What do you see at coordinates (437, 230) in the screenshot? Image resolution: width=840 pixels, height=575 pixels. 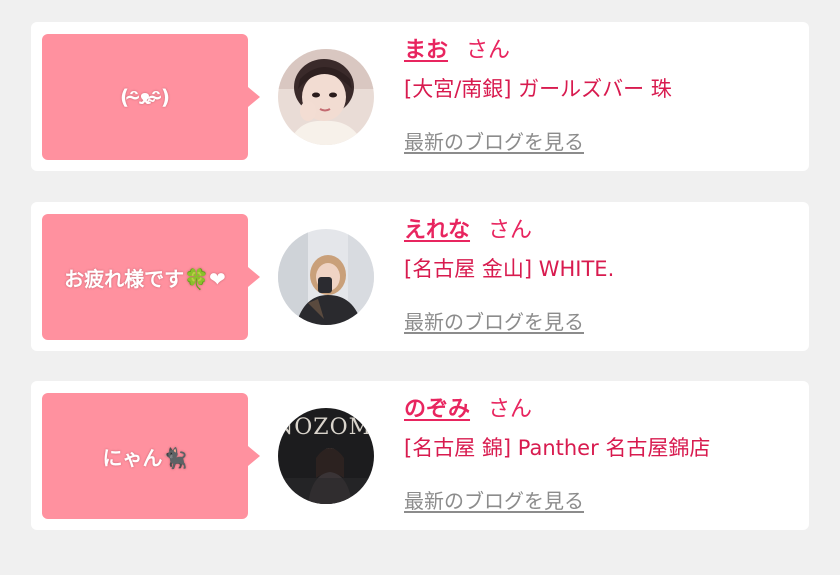 I see `cast-name-link: えれな` at bounding box center [437, 230].